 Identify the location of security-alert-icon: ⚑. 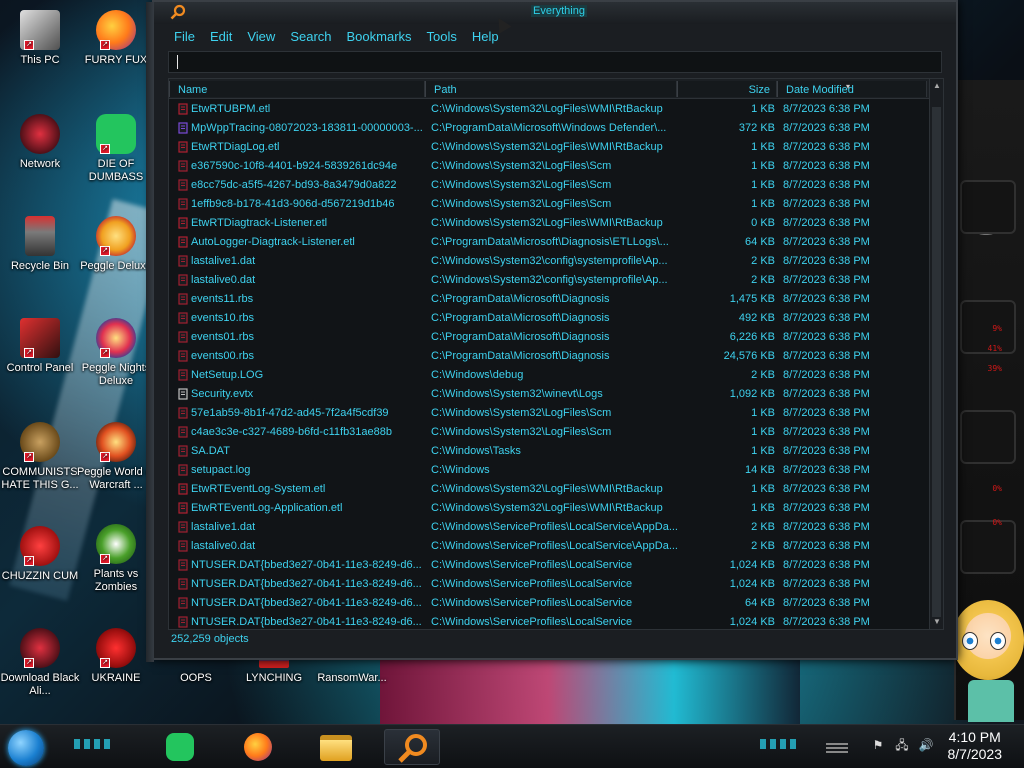
(878, 745).